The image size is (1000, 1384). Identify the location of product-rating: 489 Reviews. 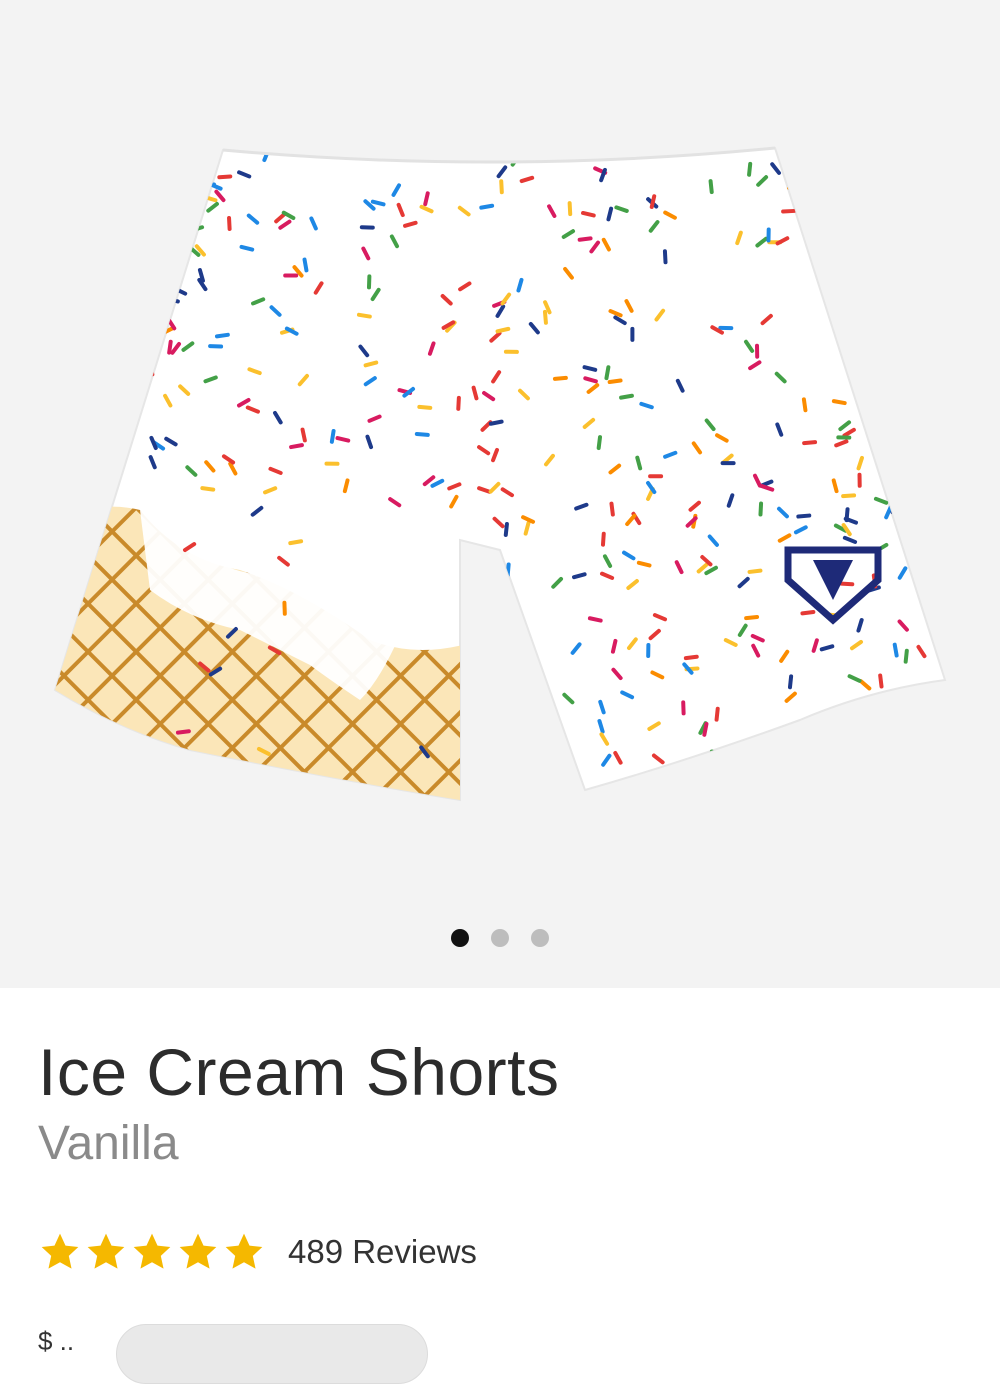
(257, 1252).